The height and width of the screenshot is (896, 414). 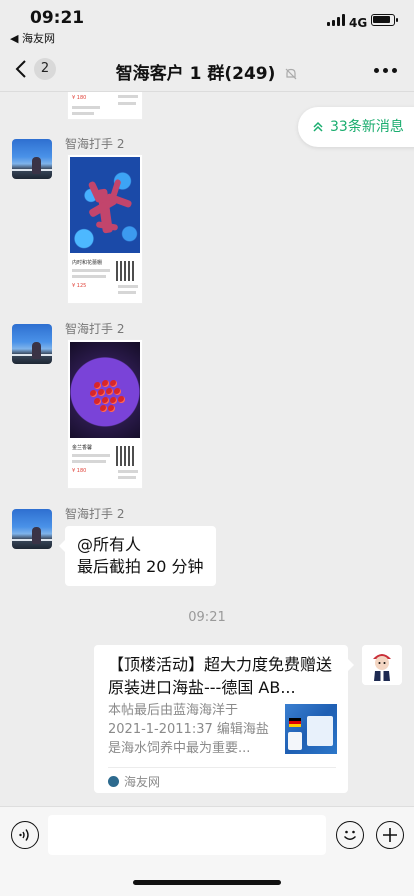 I want to click on link-card-source: 海友网, so click(x=134, y=781).